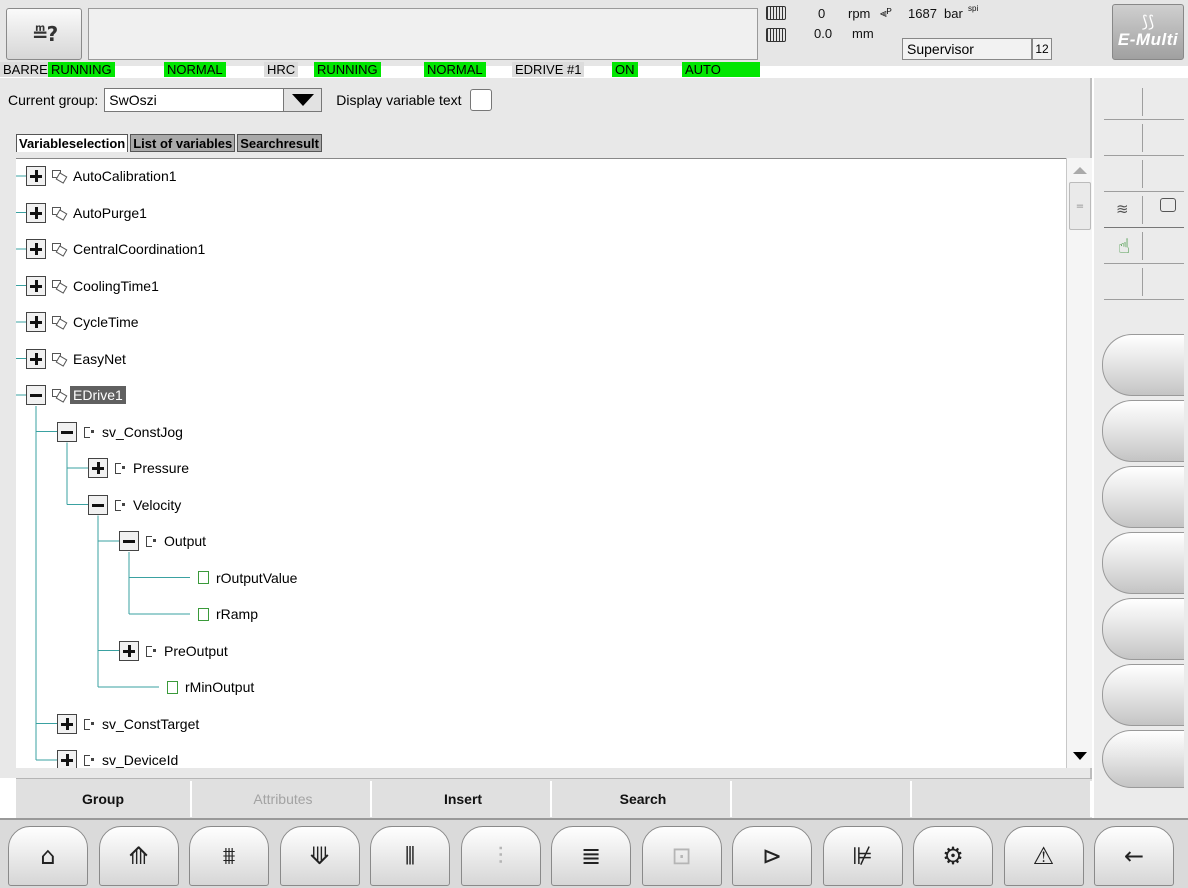 This screenshot has width=1188, height=888. What do you see at coordinates (681, 856) in the screenshot?
I see `robot-button: ⊡` at bounding box center [681, 856].